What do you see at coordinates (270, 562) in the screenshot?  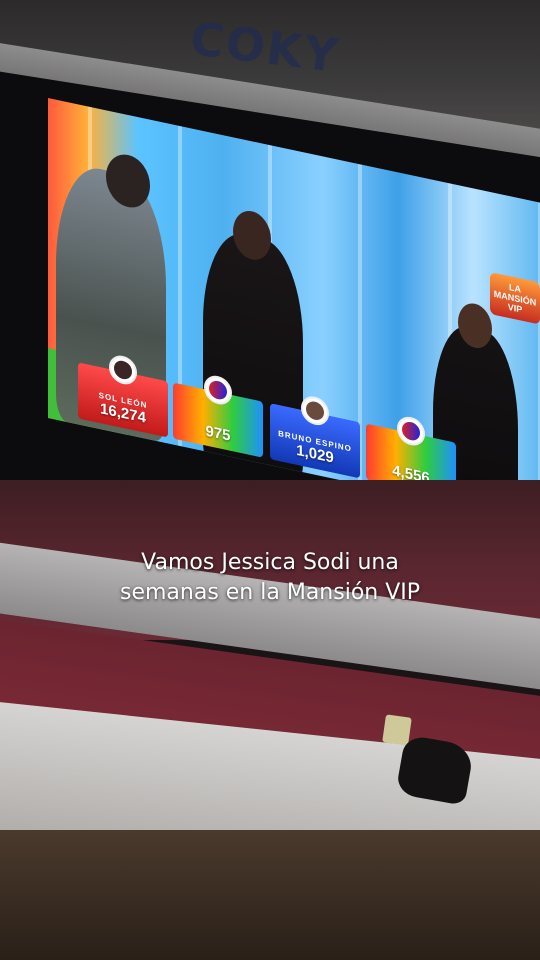 I see `caption-line-1: Vamos Jessica Sodi una` at bounding box center [270, 562].